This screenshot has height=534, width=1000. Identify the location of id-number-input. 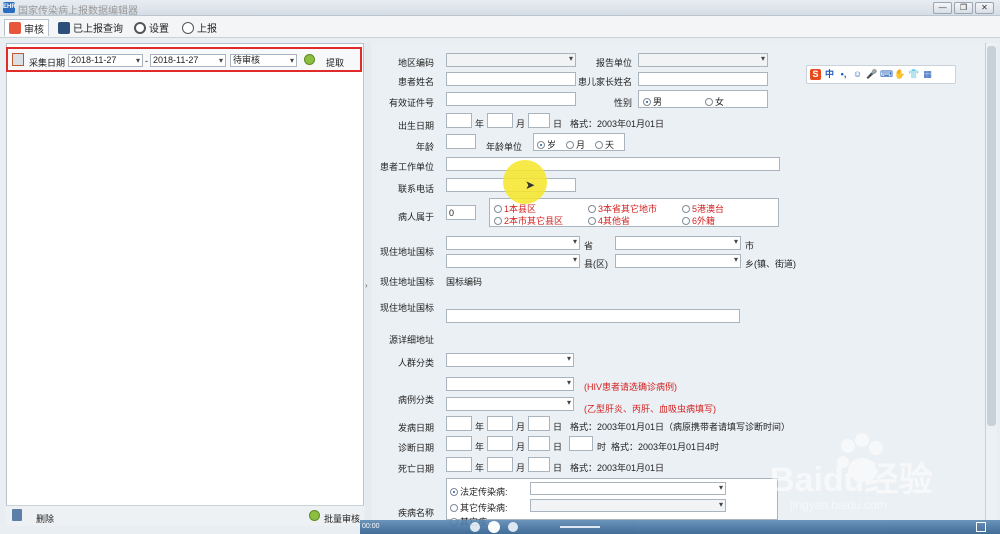
(511, 99).